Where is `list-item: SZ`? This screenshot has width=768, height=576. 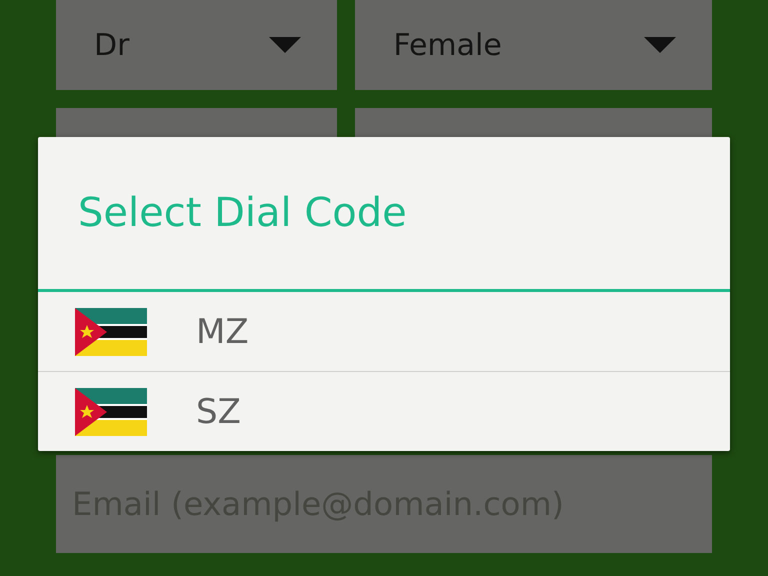 list-item: SZ is located at coordinates (384, 411).